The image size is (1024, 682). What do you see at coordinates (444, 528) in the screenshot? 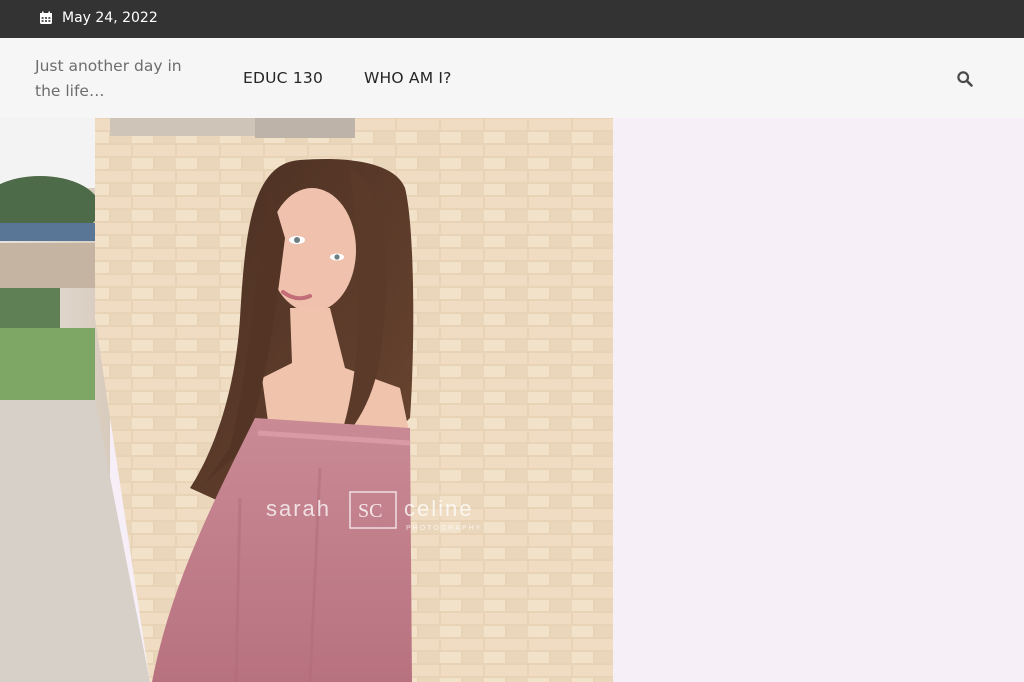
I see `svg-text: PHOTOGRAPHY` at bounding box center [444, 528].